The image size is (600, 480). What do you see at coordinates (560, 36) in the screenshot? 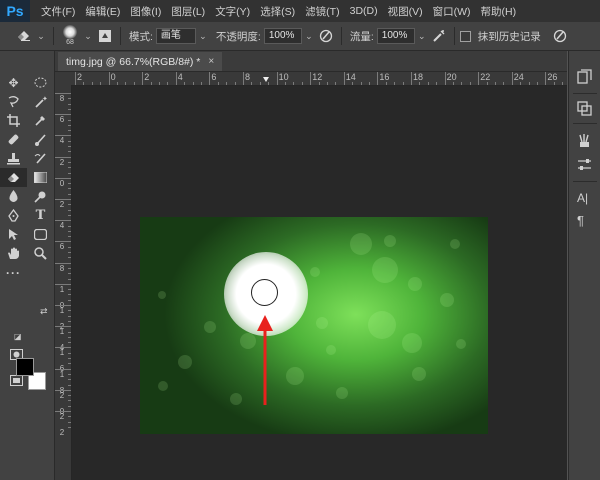
I see `size-pressure-icon` at bounding box center [560, 36].